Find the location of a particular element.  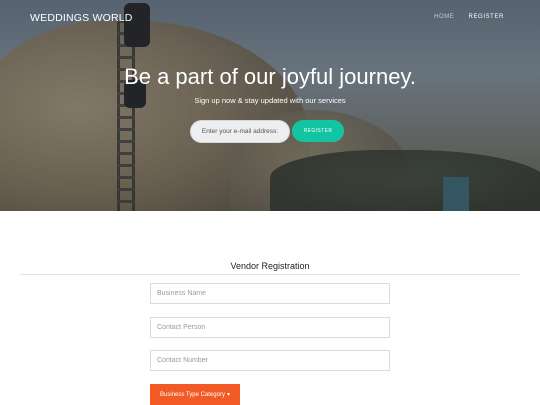

dropdown-label: Business Type Category is located at coordinates (192, 394).